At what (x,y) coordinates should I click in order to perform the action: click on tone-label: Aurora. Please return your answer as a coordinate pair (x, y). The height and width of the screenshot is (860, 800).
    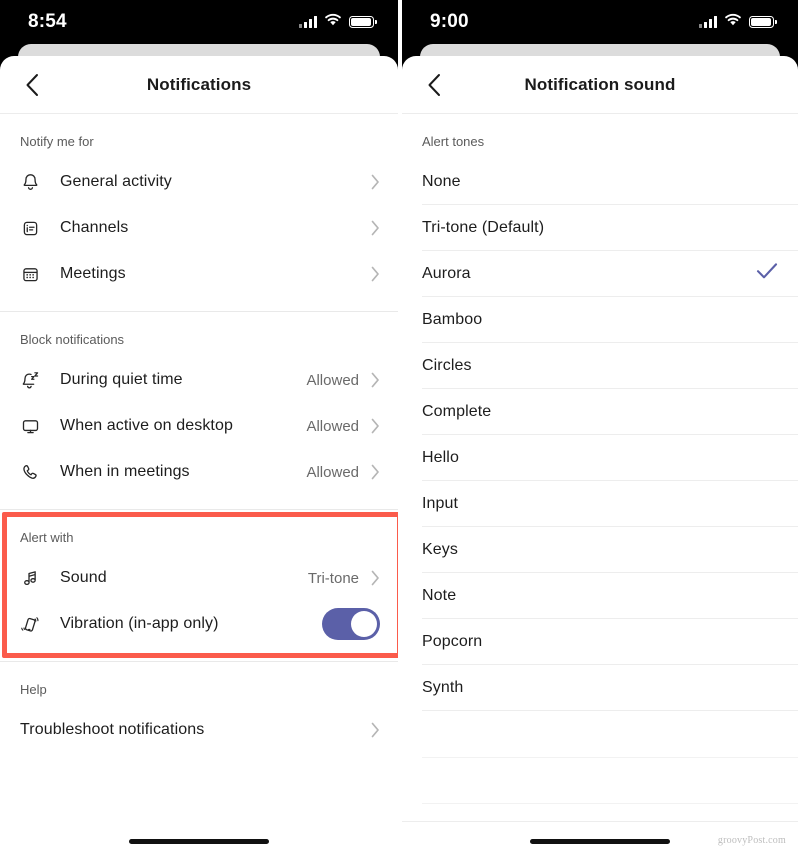
    Looking at the image, I should click on (446, 273).